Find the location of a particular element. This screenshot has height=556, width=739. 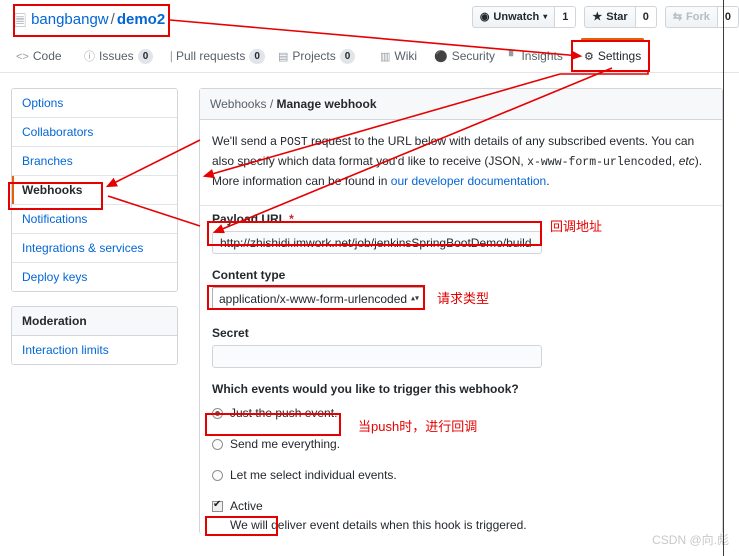

secret-input is located at coordinates (377, 356).